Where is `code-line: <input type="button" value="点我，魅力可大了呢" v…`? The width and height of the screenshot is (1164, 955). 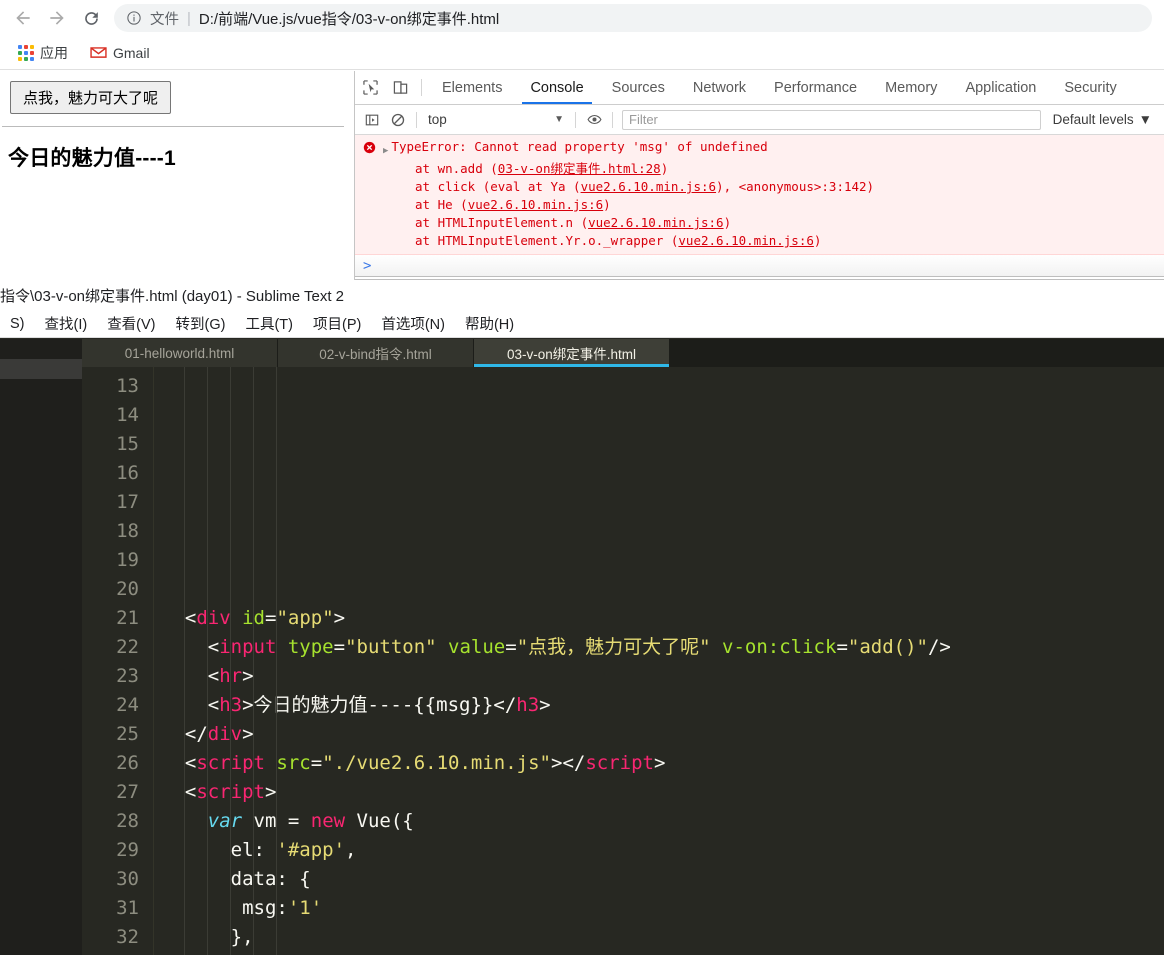
code-line: <input type="button" value="点我，魅力可大了呢" v… is located at coordinates (663, 647).